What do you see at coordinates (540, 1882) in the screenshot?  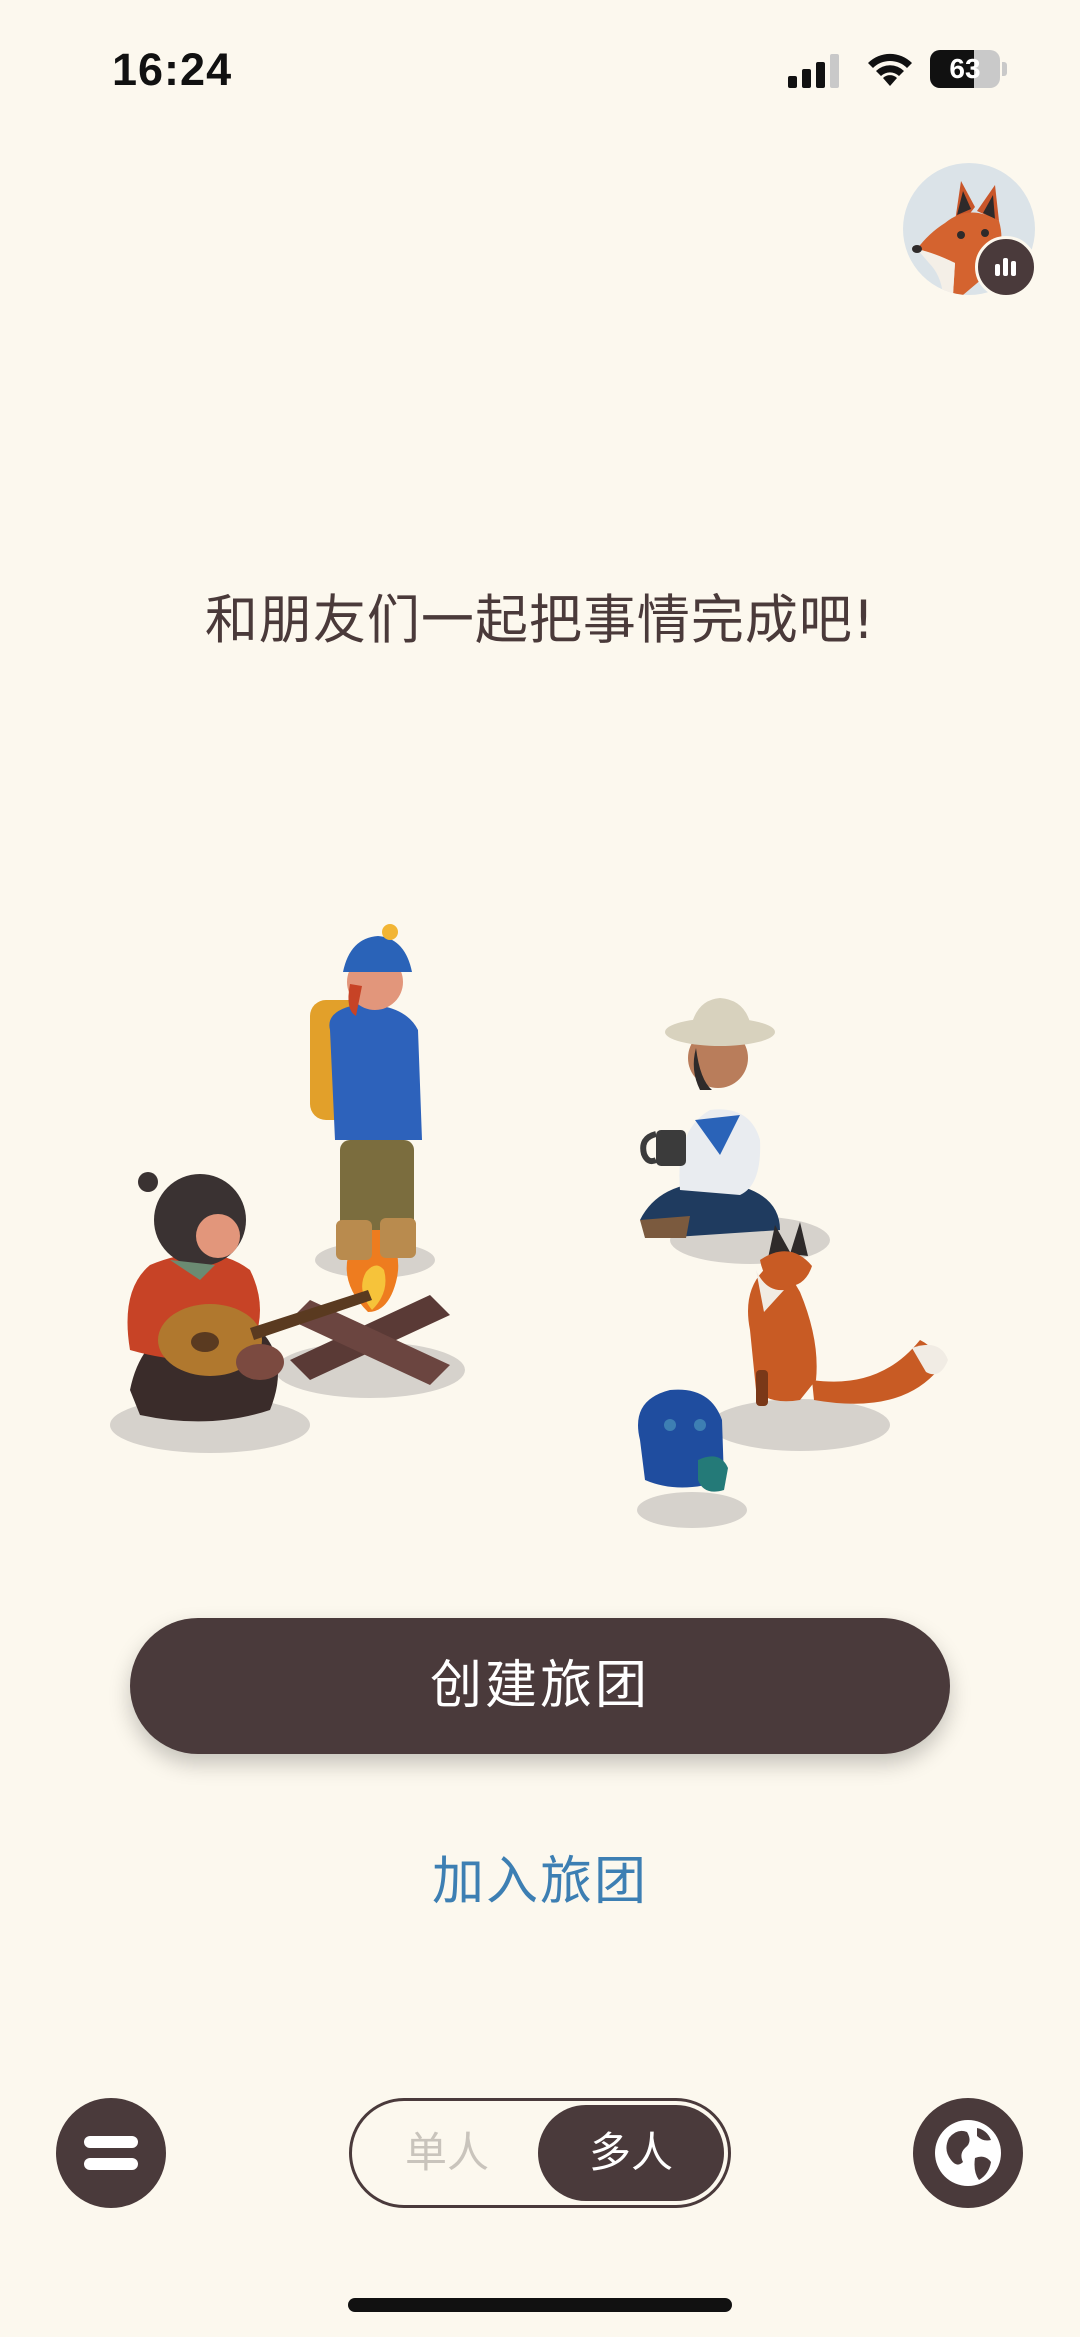 I see `join-group-link: 加入旅团` at bounding box center [540, 1882].